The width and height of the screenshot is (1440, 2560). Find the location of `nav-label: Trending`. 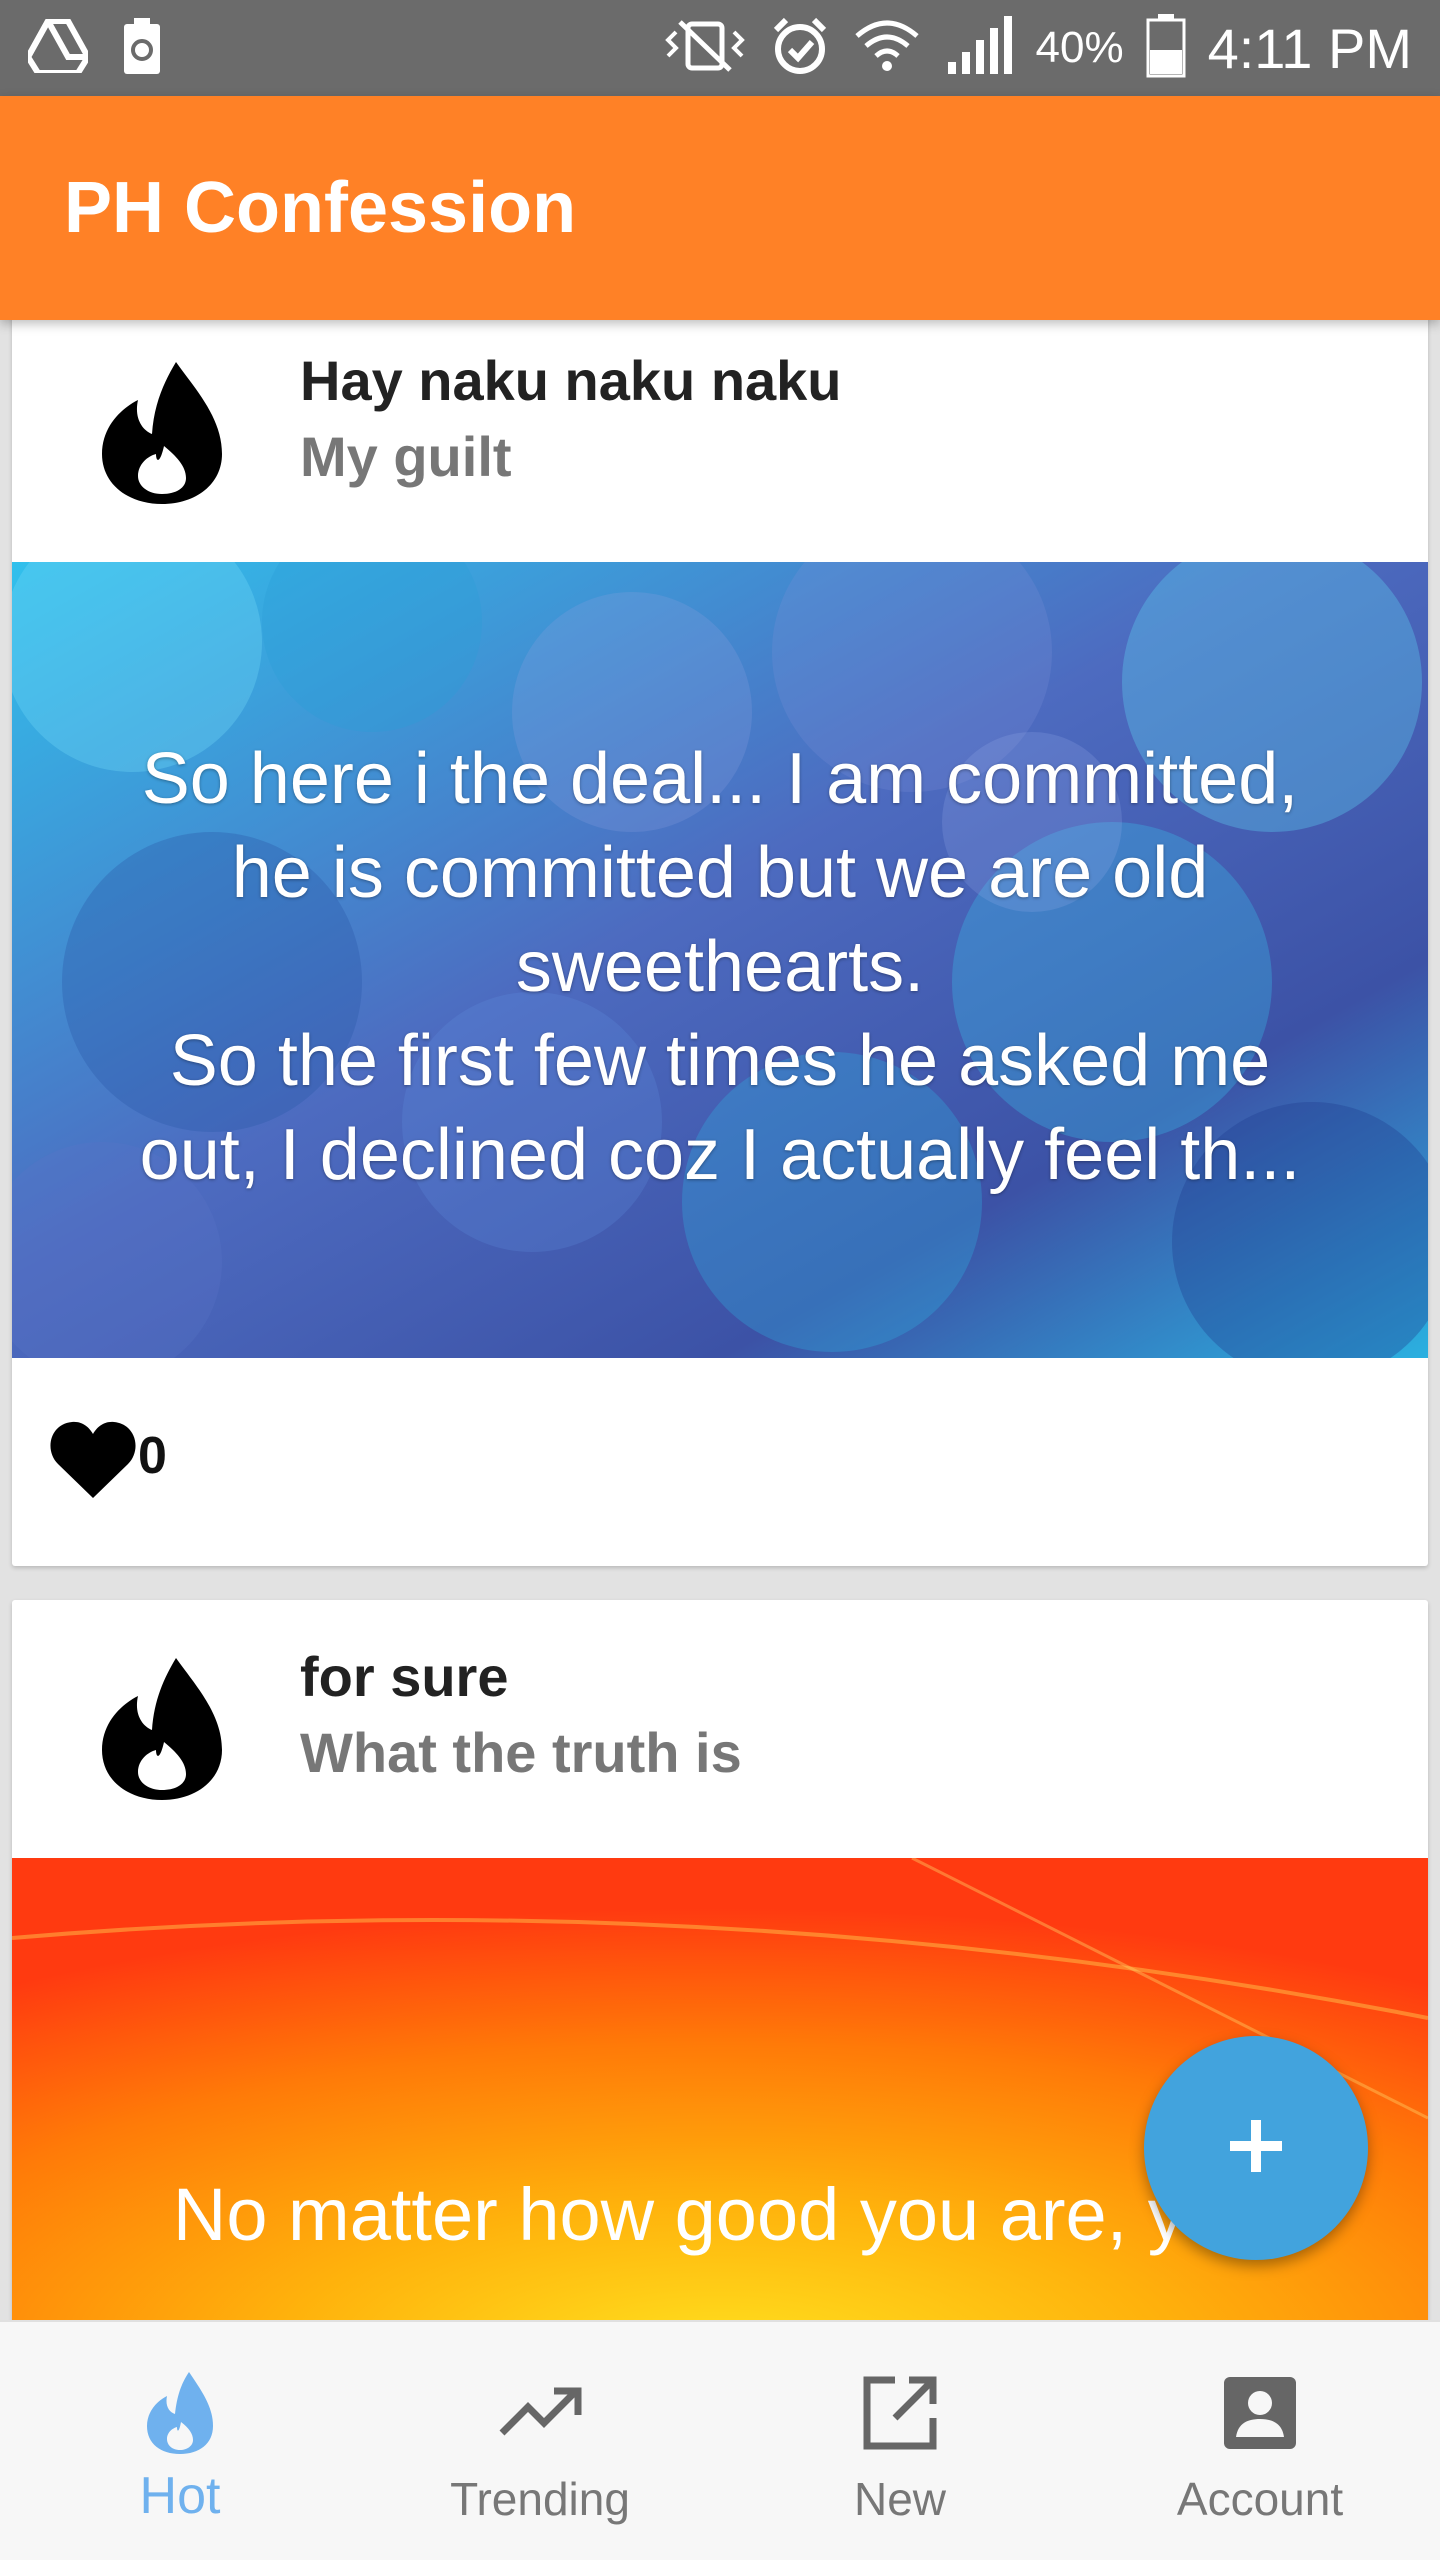

nav-label: Trending is located at coordinates (540, 2499).